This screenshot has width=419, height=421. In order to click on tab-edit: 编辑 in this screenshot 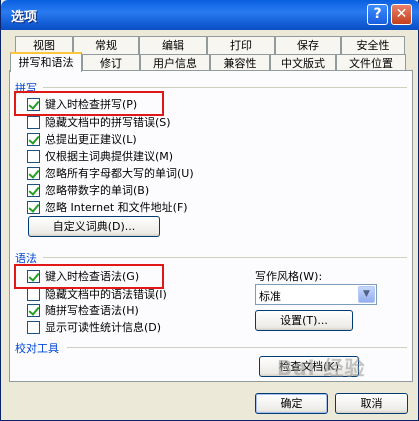, I will do `click(173, 45)`.